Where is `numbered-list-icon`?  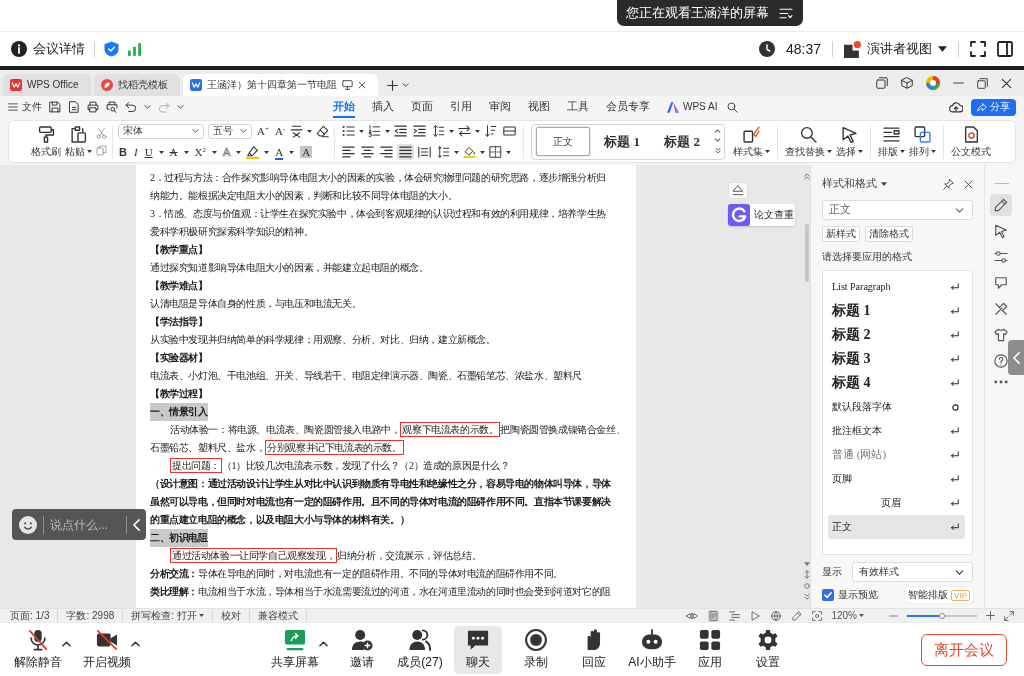
numbered-list-icon is located at coordinates (375, 131).